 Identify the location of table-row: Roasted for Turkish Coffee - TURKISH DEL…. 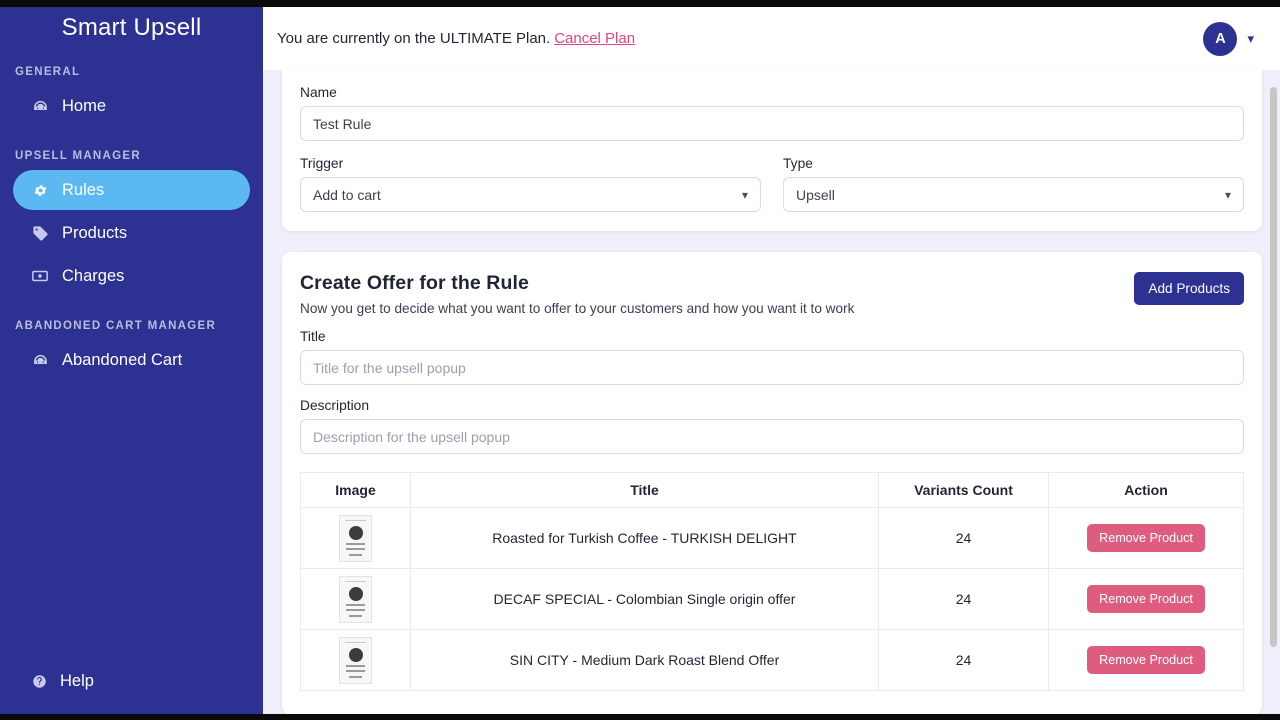
(772, 538).